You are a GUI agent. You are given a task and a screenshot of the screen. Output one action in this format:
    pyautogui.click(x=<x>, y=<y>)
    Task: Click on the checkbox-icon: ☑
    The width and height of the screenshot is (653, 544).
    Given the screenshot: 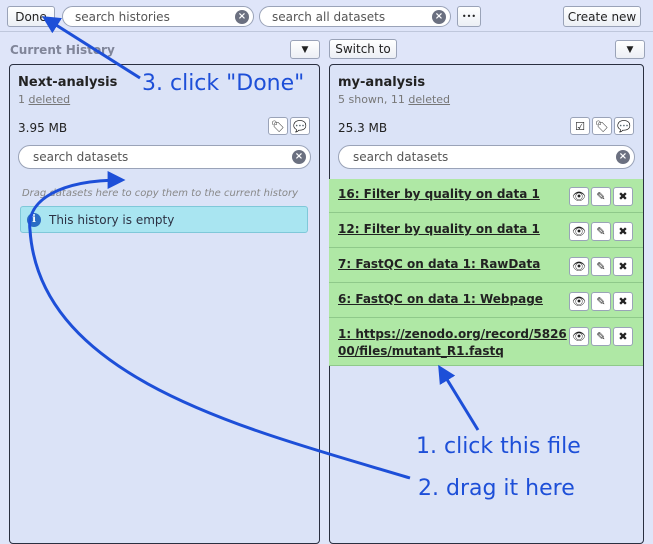 What is the action you would take?
    pyautogui.click(x=580, y=126)
    